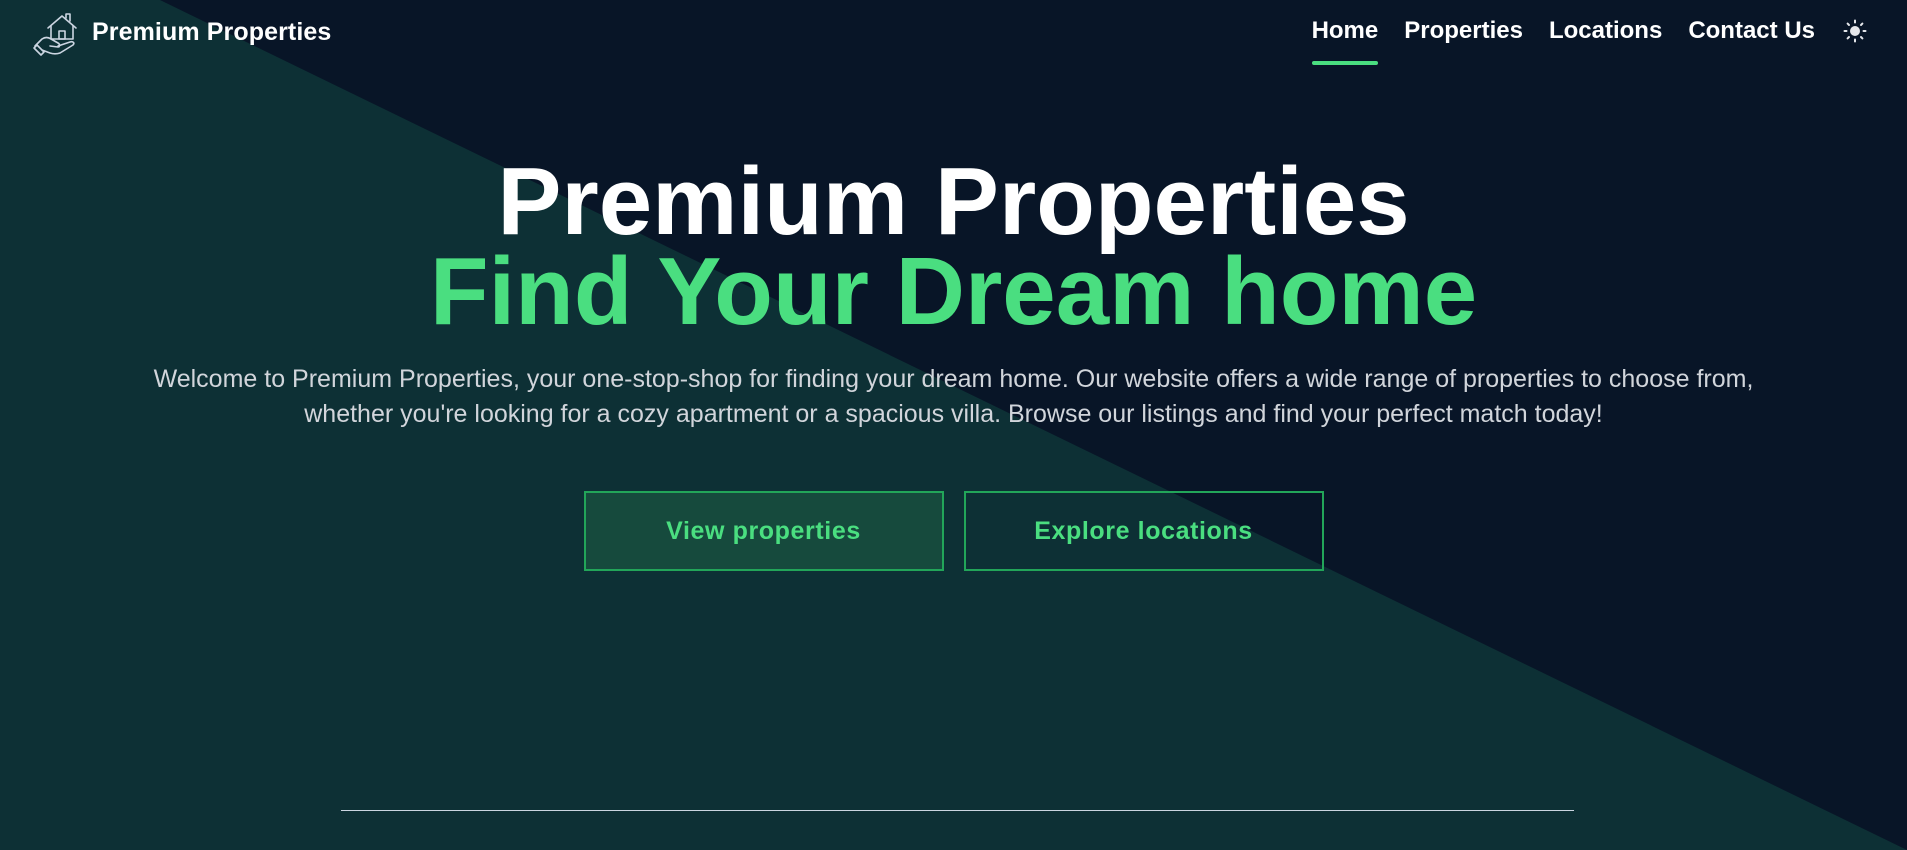 The width and height of the screenshot is (1907, 850). I want to click on hero-button-row: View properties Explore locations, so click(953, 531).